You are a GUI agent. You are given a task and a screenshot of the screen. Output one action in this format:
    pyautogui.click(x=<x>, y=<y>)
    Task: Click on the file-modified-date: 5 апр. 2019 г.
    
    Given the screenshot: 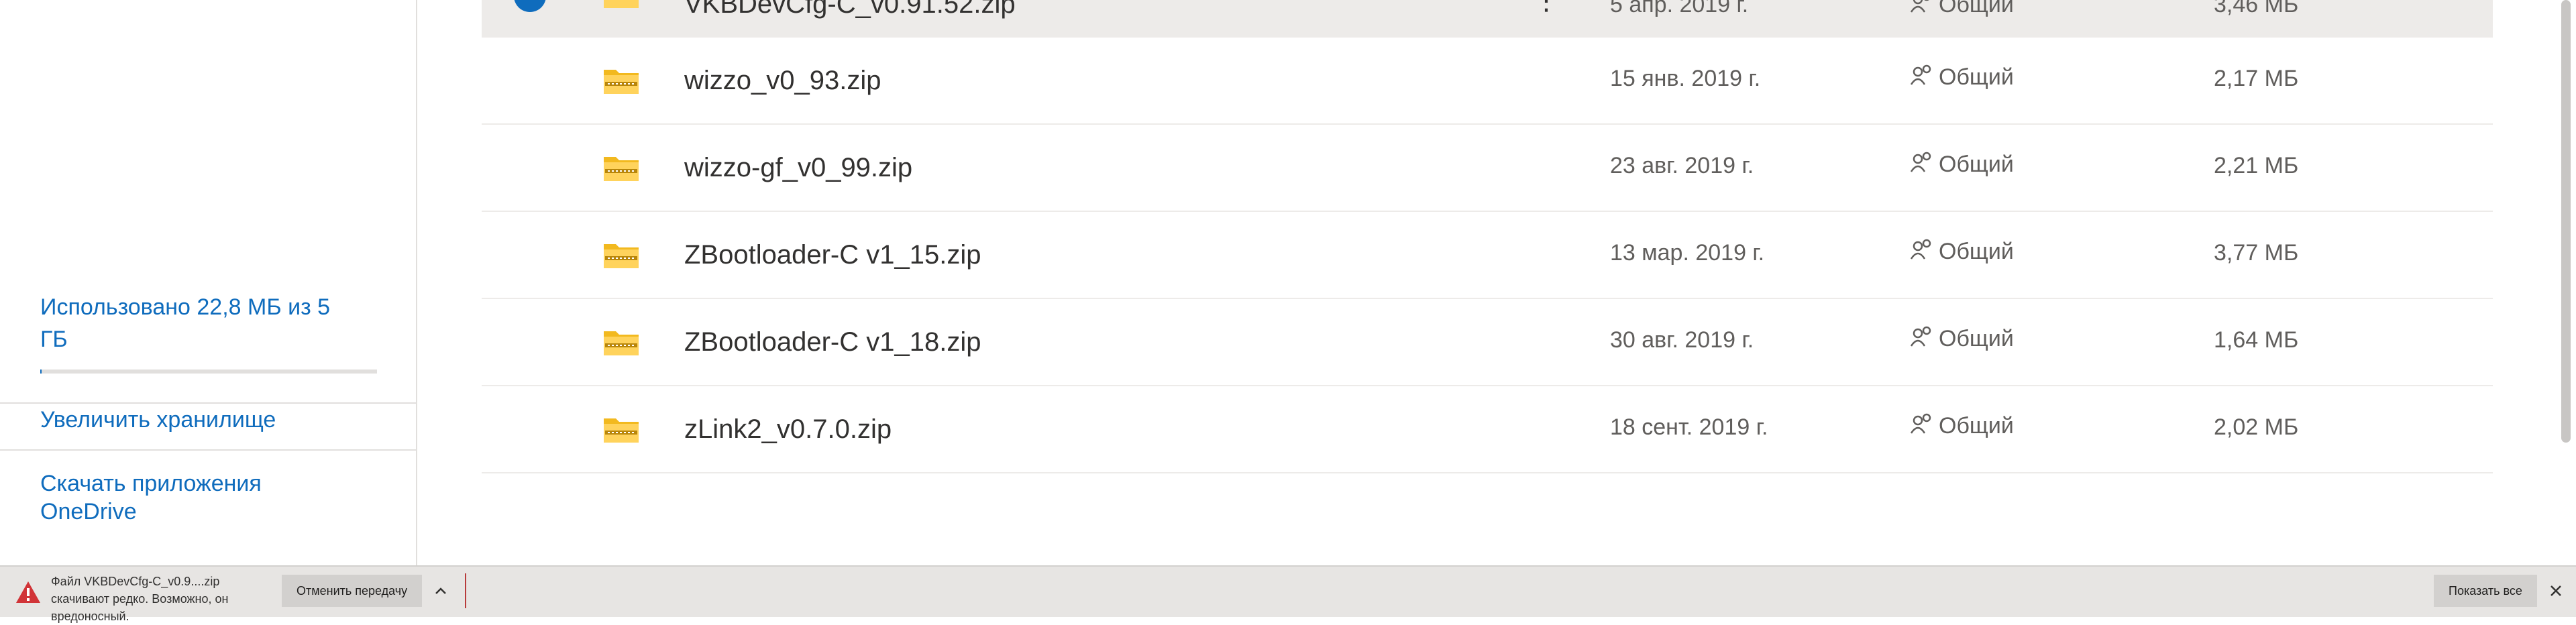 What is the action you would take?
    pyautogui.click(x=1679, y=8)
    